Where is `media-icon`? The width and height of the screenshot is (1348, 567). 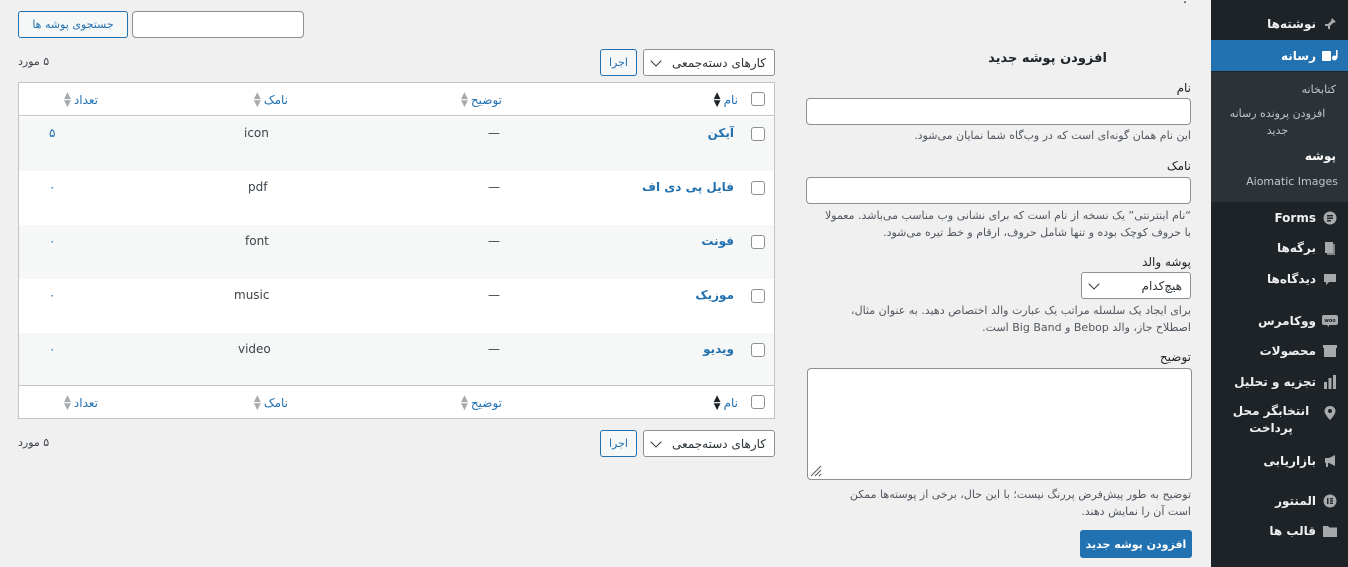 media-icon is located at coordinates (1330, 56).